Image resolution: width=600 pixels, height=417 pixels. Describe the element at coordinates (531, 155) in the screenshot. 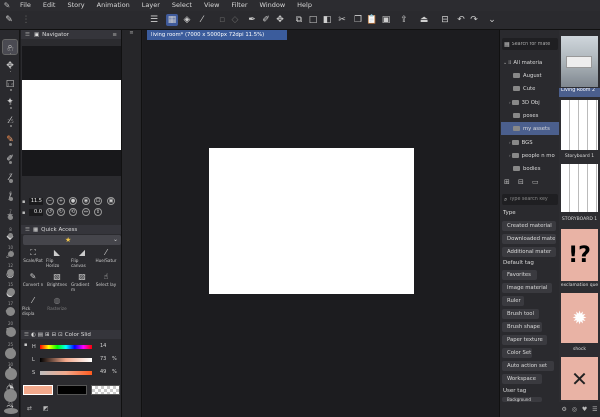

I see `tree-item-people: › people n mo` at that location.